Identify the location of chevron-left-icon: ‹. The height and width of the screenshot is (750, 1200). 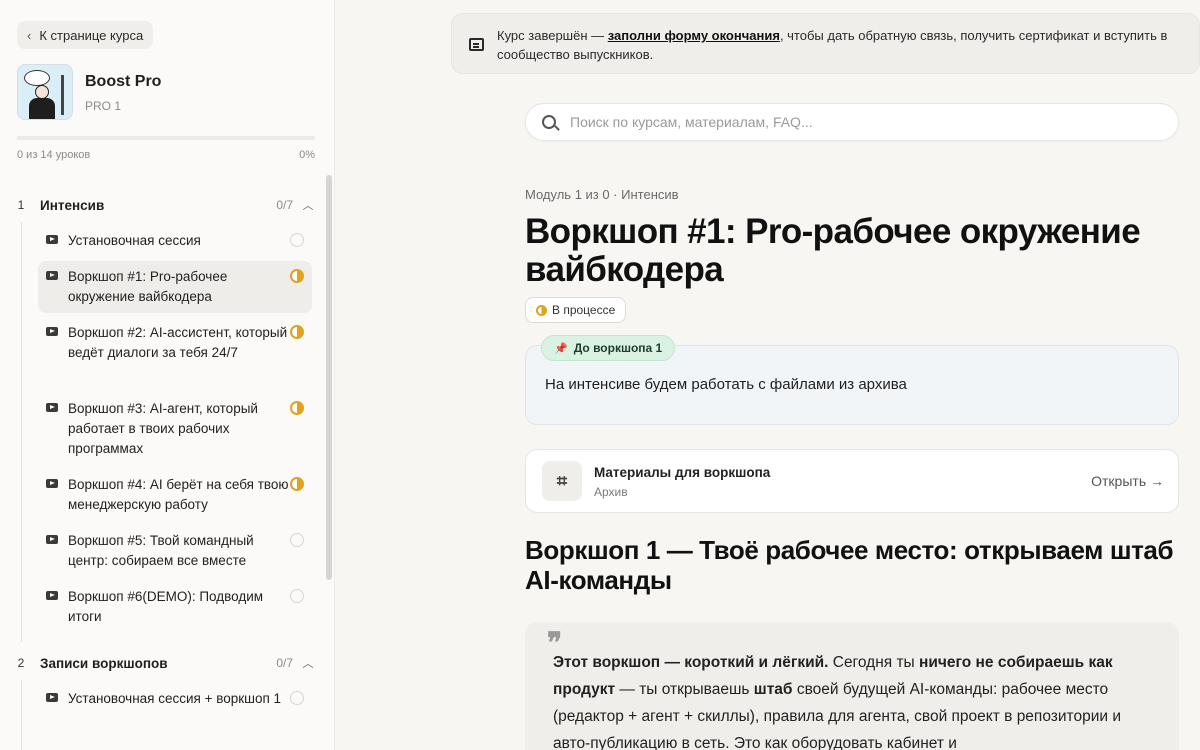
(29, 35).